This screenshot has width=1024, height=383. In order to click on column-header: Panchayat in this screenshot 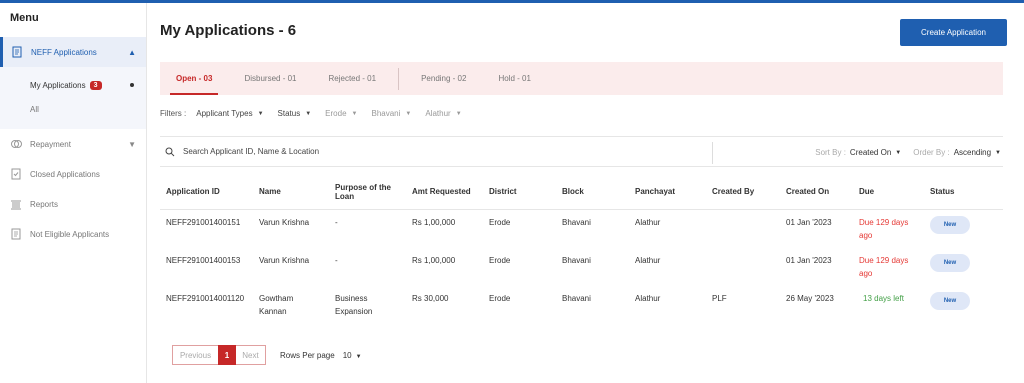, I will do `click(667, 192)`.